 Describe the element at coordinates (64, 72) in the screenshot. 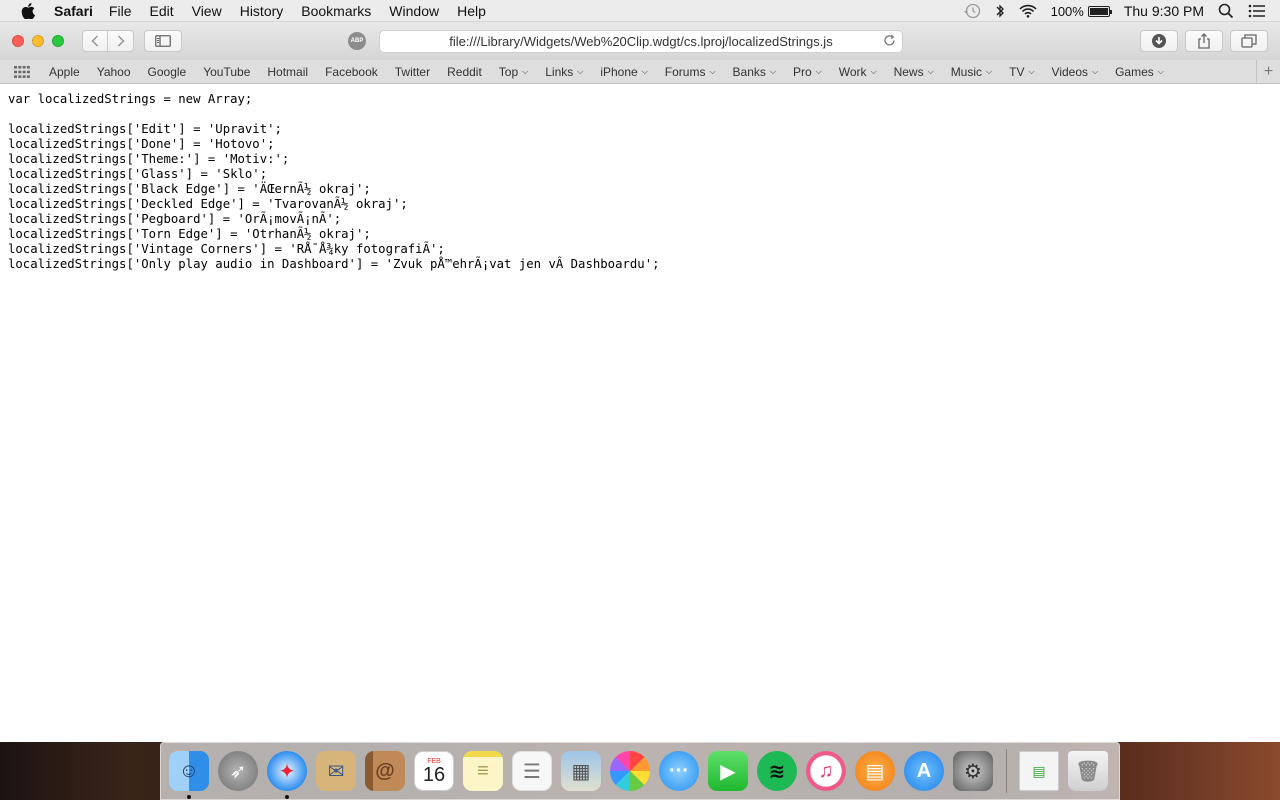

I see `bookmark-apple: Apple` at that location.